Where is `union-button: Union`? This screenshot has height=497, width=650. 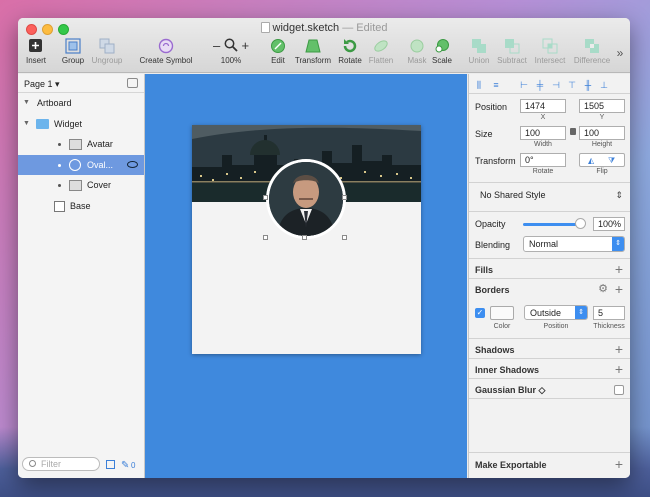
union-button: Union is located at coordinates (479, 51).